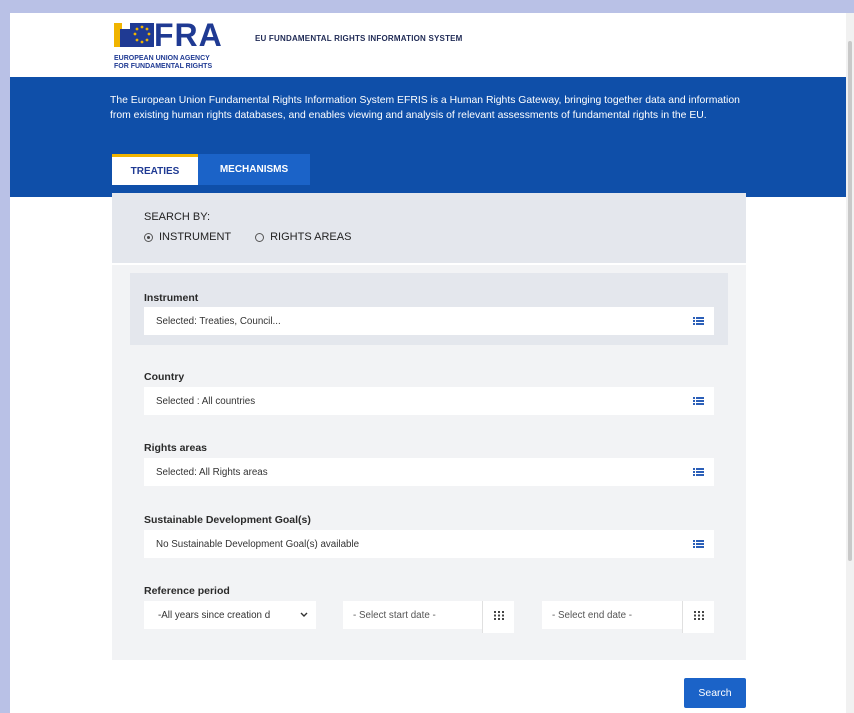 The width and height of the screenshot is (854, 713). Describe the element at coordinates (254, 169) in the screenshot. I see `tab-mechanisms: MECHANISMS` at that location.